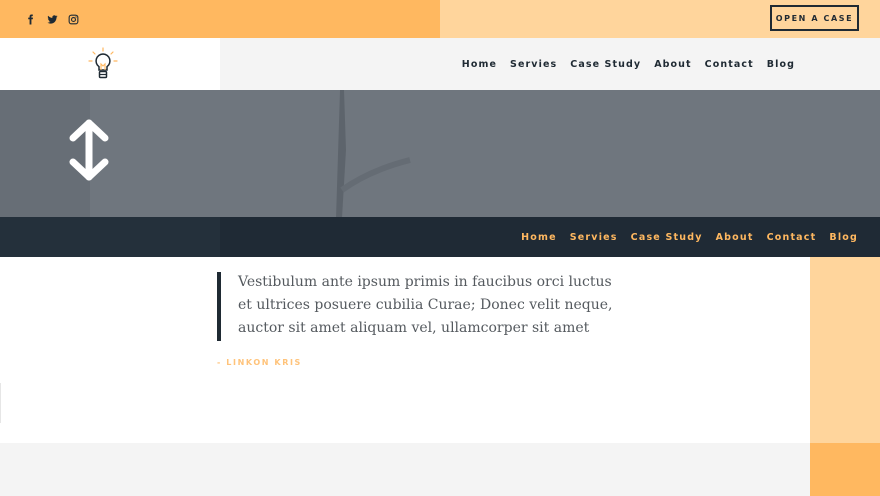 The height and width of the screenshot is (496, 880). What do you see at coordinates (220, 19) in the screenshot?
I see `top-bar-left` at bounding box center [220, 19].